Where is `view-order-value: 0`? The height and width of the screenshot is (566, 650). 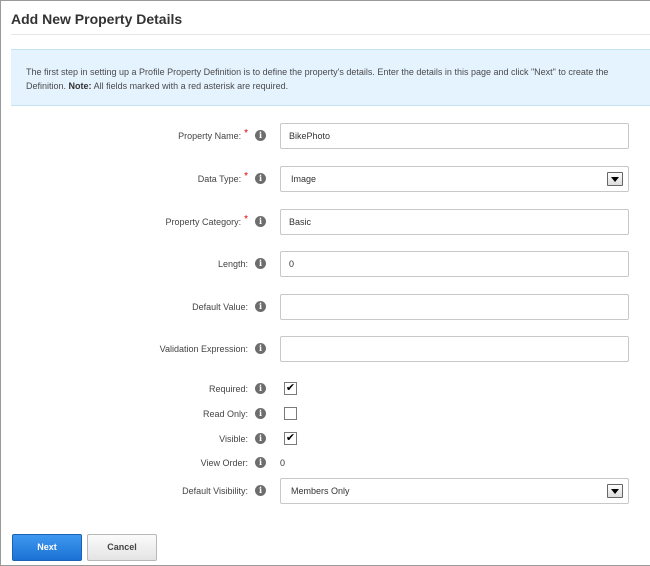 view-order-value: 0 is located at coordinates (283, 463).